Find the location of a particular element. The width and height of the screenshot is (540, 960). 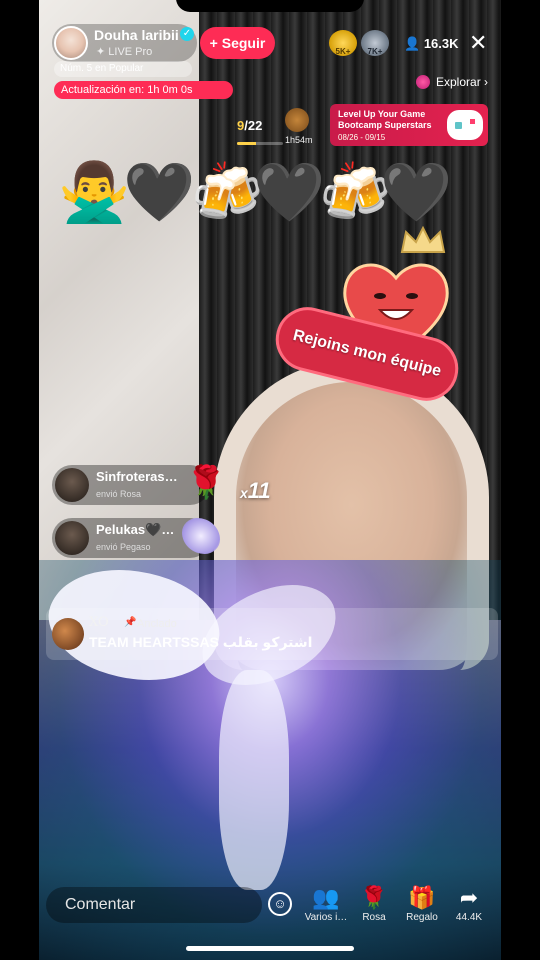

share-count: 44.4K is located at coordinates (469, 917).